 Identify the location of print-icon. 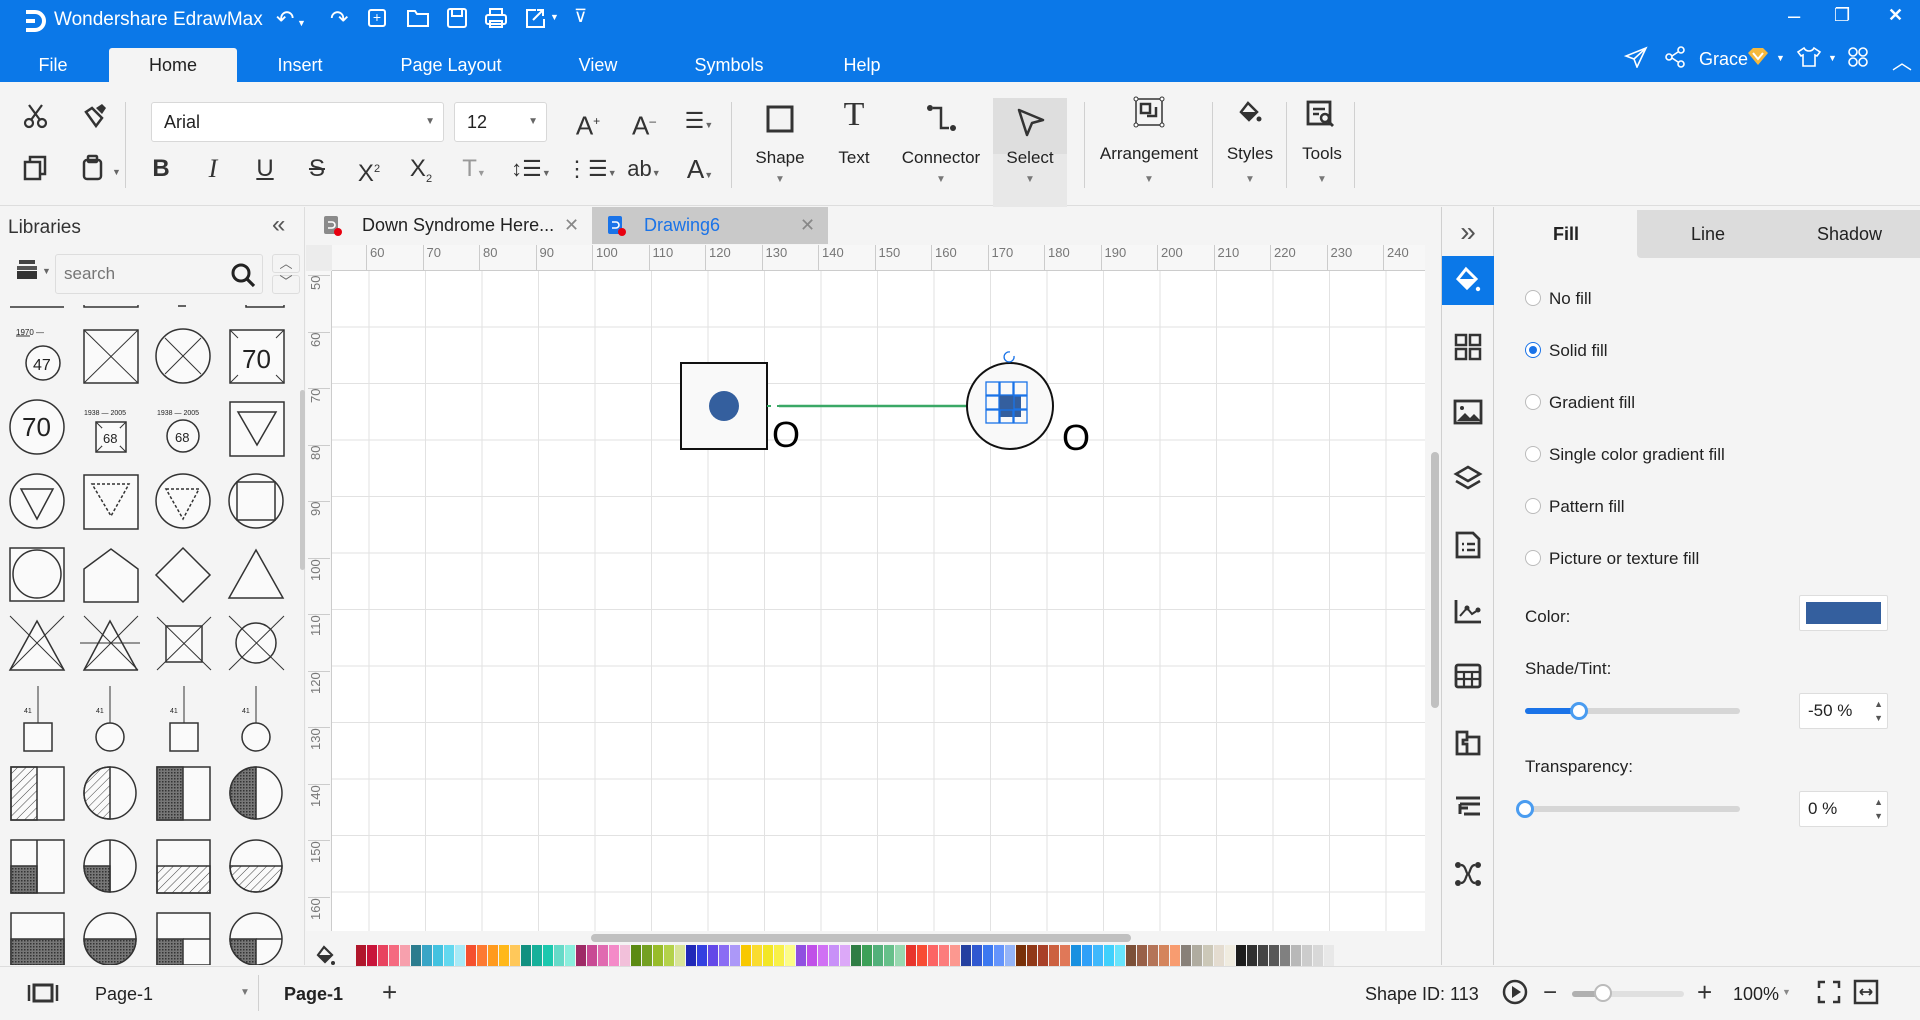
(496, 18).